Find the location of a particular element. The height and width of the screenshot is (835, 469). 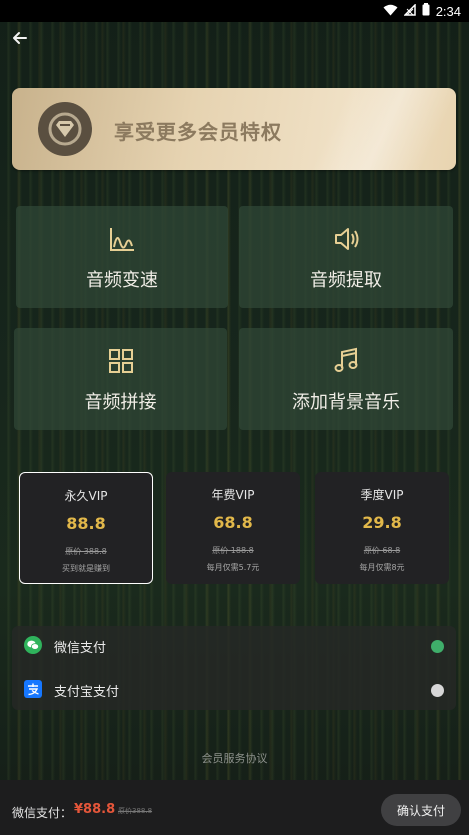

wechat-icon is located at coordinates (33, 645).